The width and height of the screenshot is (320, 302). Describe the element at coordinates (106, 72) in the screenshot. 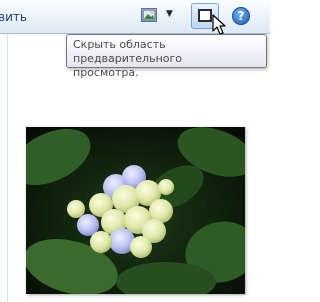

I see `tooltip-line-2: просмотра.` at that location.